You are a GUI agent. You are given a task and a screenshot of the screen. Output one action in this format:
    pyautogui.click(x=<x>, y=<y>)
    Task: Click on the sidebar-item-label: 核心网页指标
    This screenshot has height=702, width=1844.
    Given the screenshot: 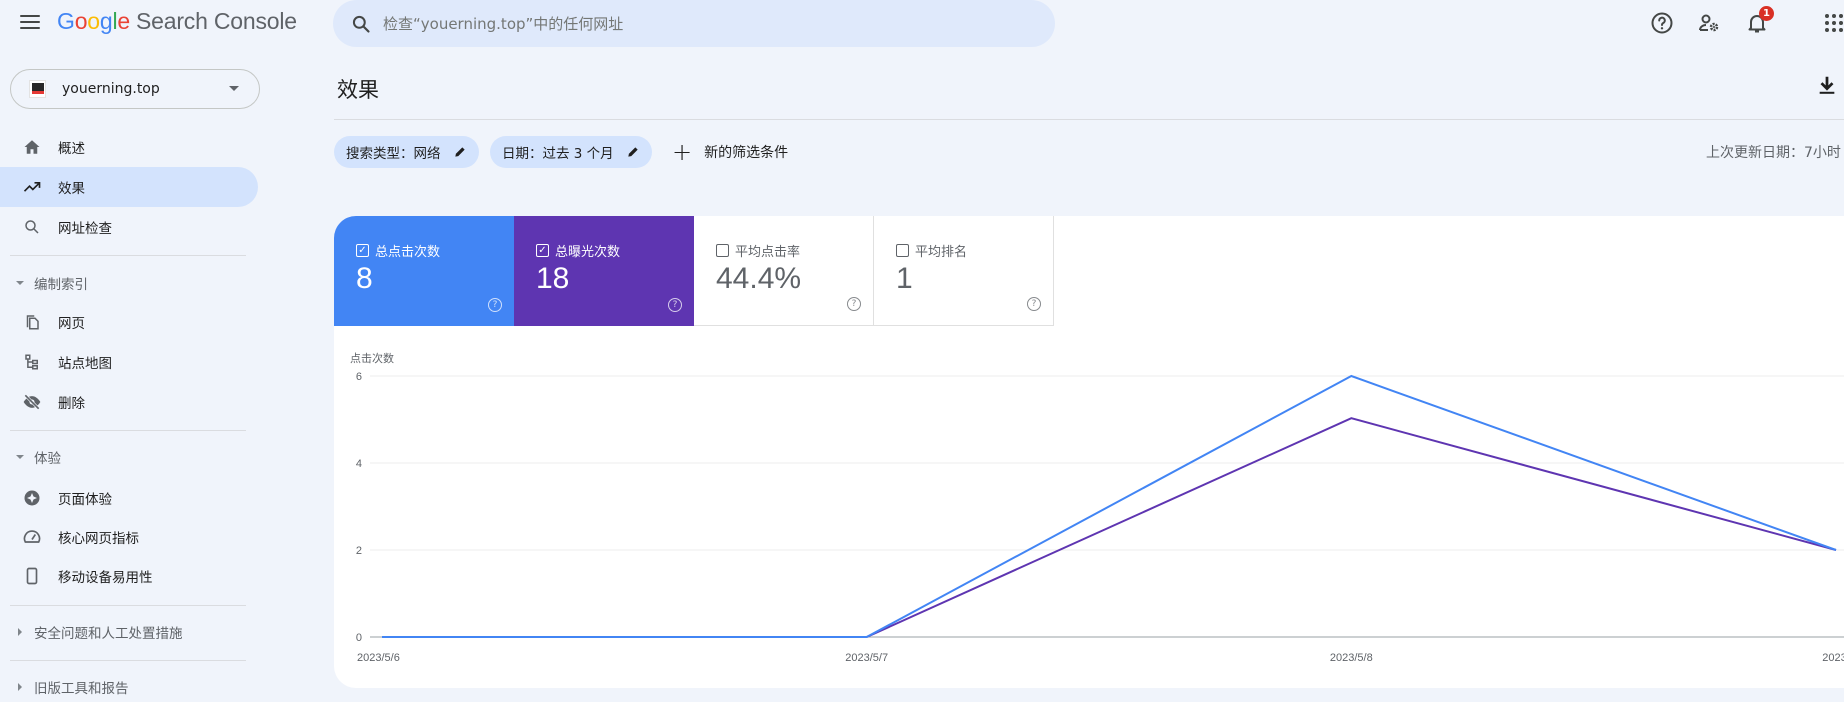 What is the action you would take?
    pyautogui.click(x=98, y=539)
    